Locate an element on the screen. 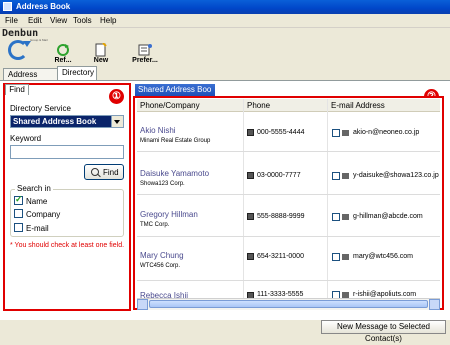 This screenshot has height=345, width=450. menu-file: File is located at coordinates (11, 20).